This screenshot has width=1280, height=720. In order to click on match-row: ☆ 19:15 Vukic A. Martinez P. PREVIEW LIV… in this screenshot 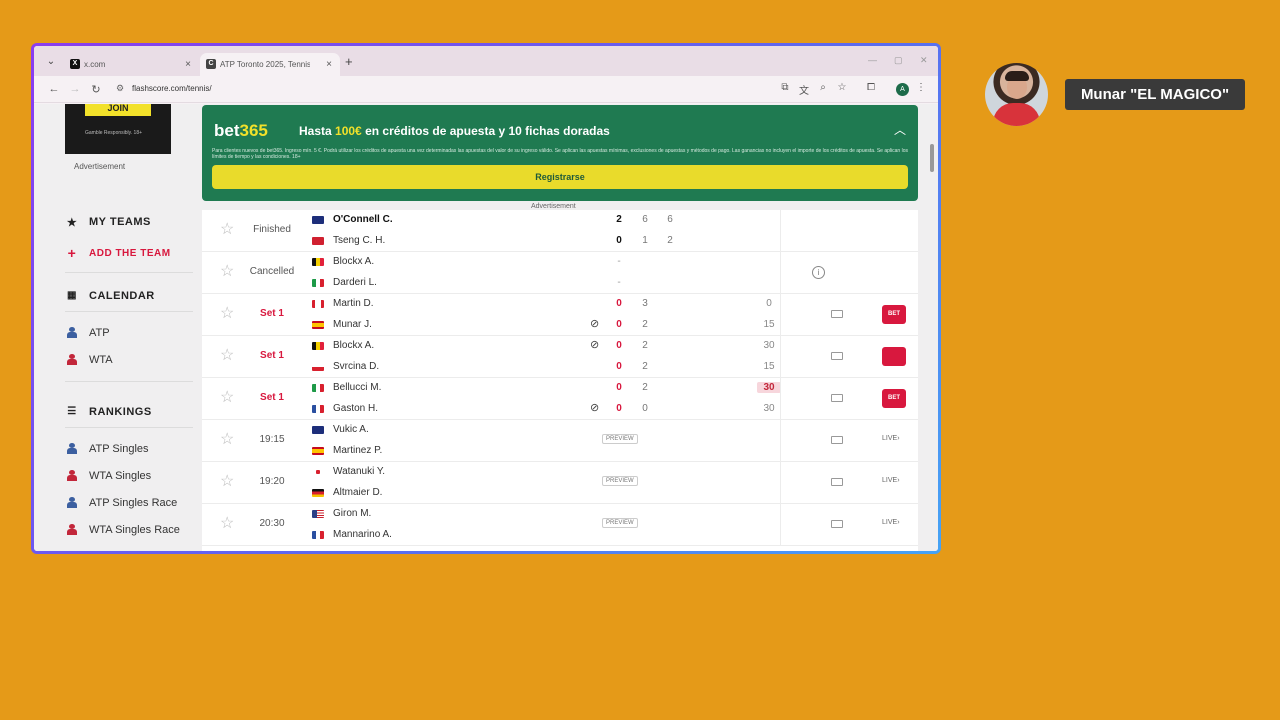, I will do `click(560, 441)`.